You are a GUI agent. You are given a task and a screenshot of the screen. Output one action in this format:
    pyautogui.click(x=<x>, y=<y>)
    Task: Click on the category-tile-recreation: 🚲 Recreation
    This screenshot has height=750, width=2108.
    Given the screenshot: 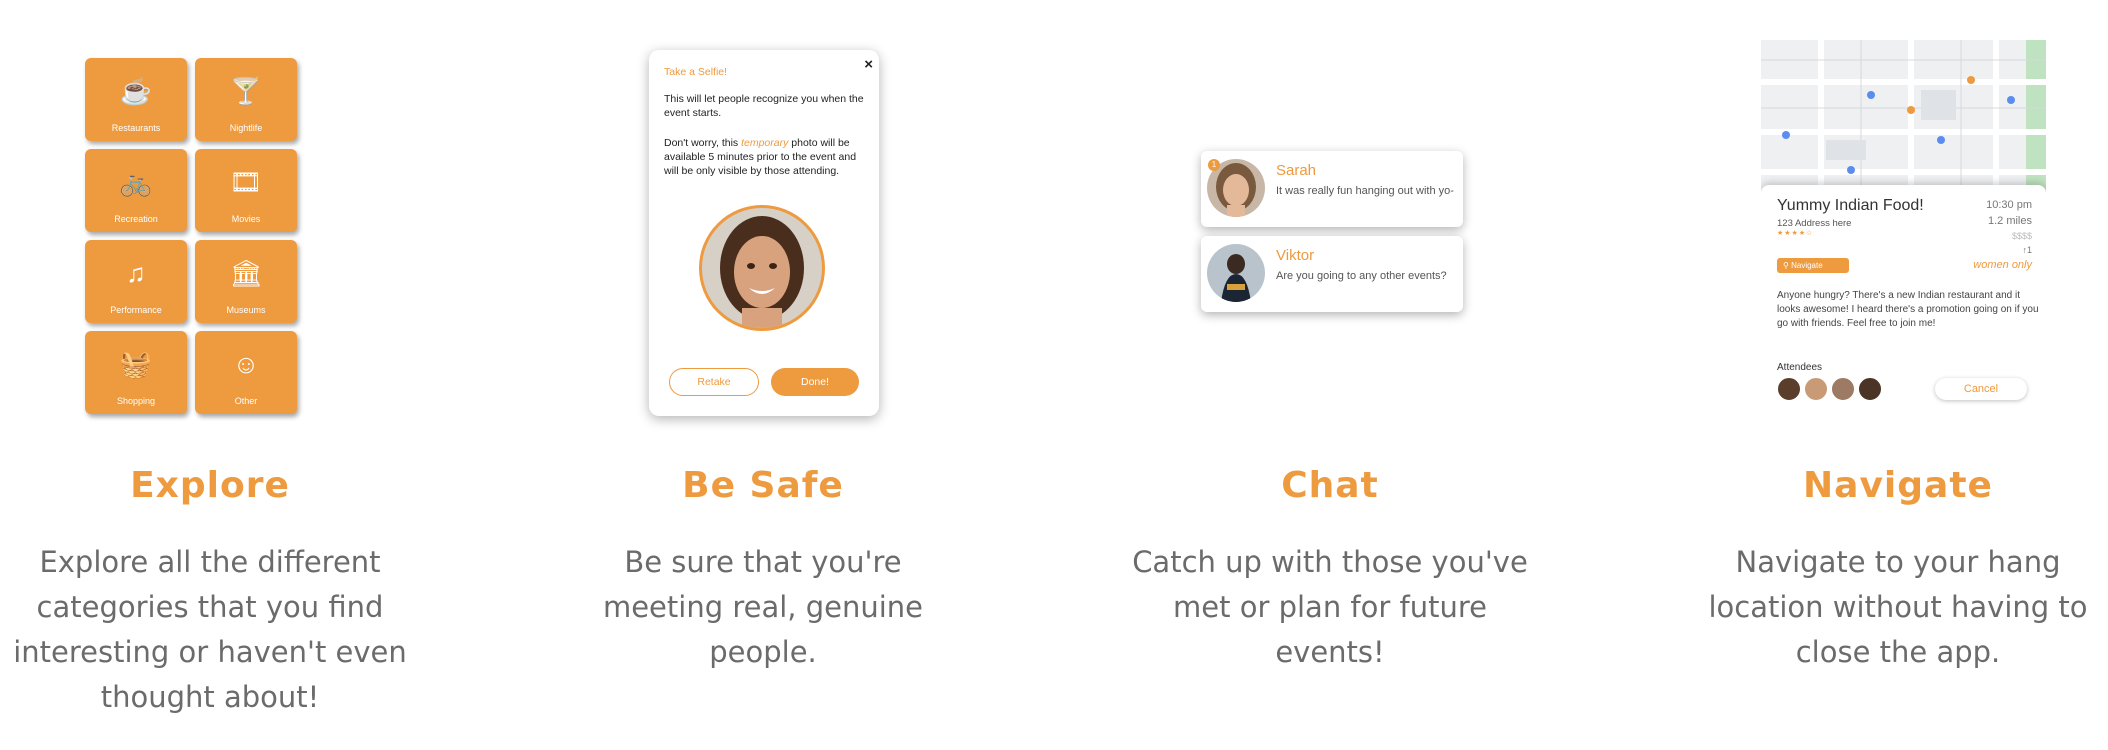 What is the action you would take?
    pyautogui.click(x=136, y=190)
    